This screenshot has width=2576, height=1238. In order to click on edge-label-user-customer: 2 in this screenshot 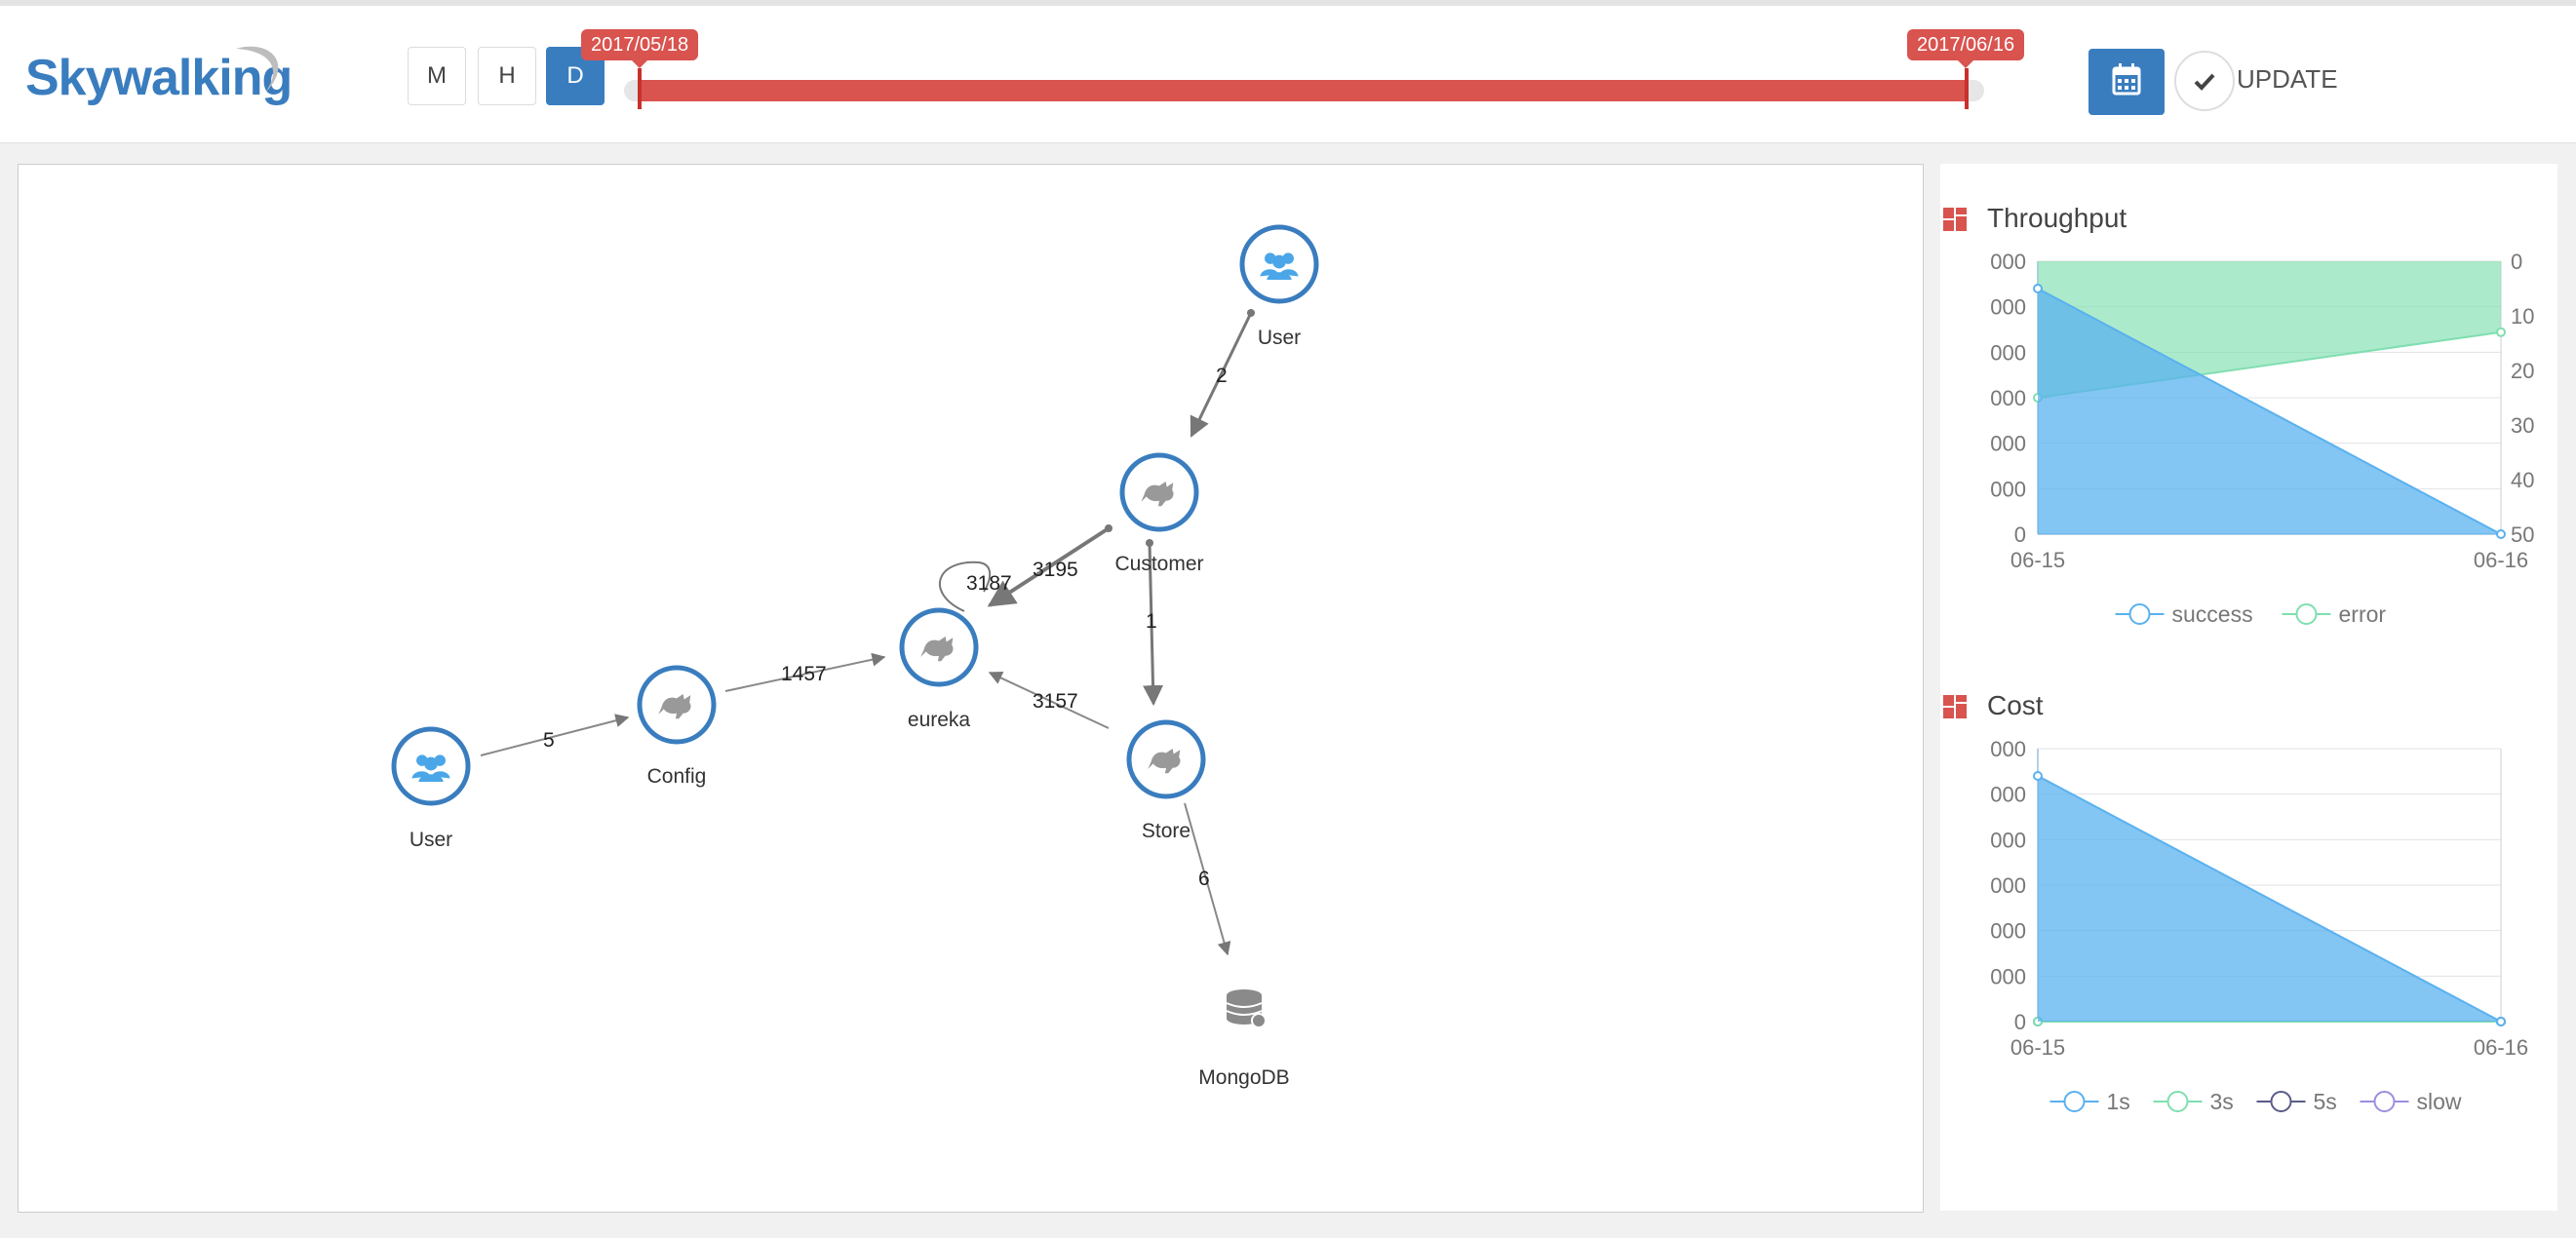, I will do `click(1222, 376)`.